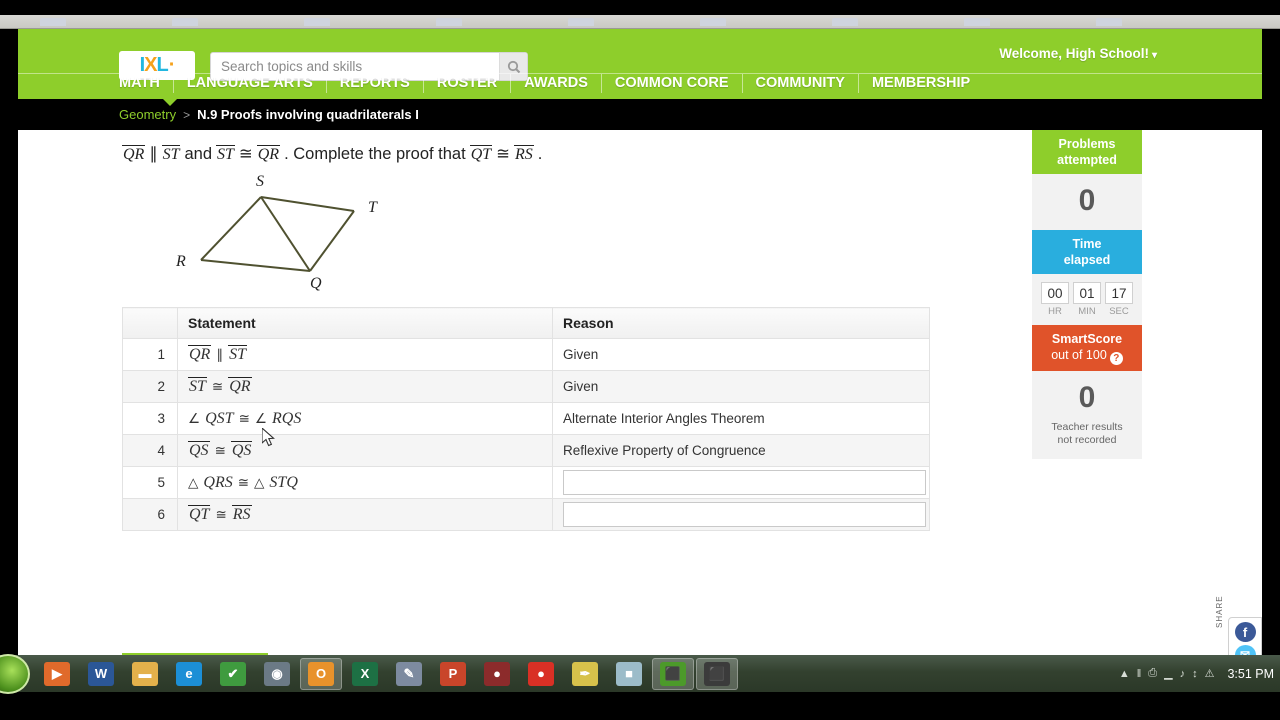  I want to click on reason-cell: Alternate Interior Angles Theorem, so click(741, 418).